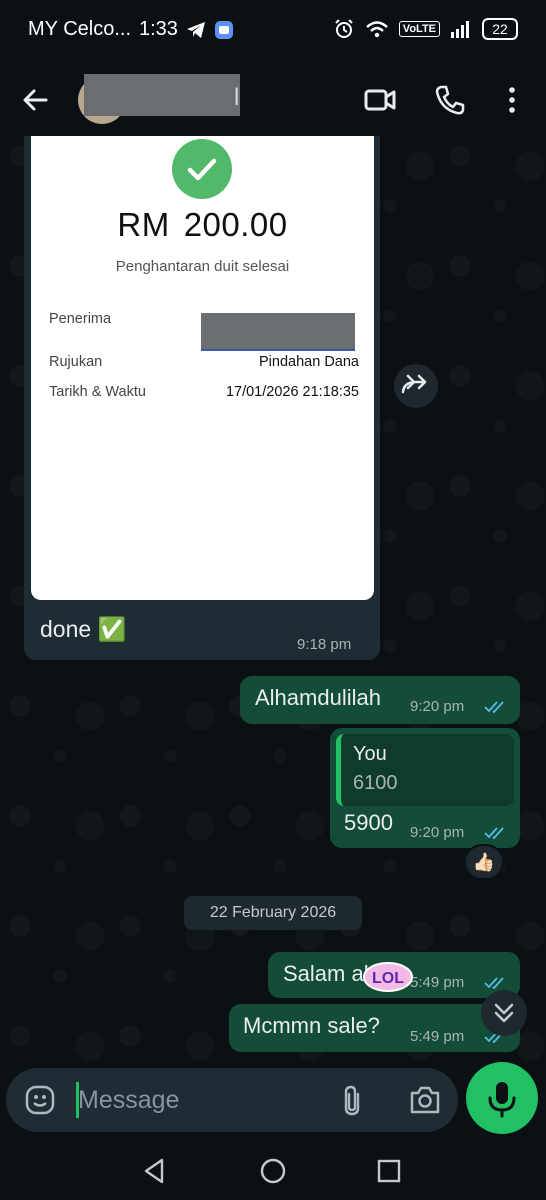 The width and height of the screenshot is (546, 1200). I want to click on amount-value: 200.00, so click(235, 224).